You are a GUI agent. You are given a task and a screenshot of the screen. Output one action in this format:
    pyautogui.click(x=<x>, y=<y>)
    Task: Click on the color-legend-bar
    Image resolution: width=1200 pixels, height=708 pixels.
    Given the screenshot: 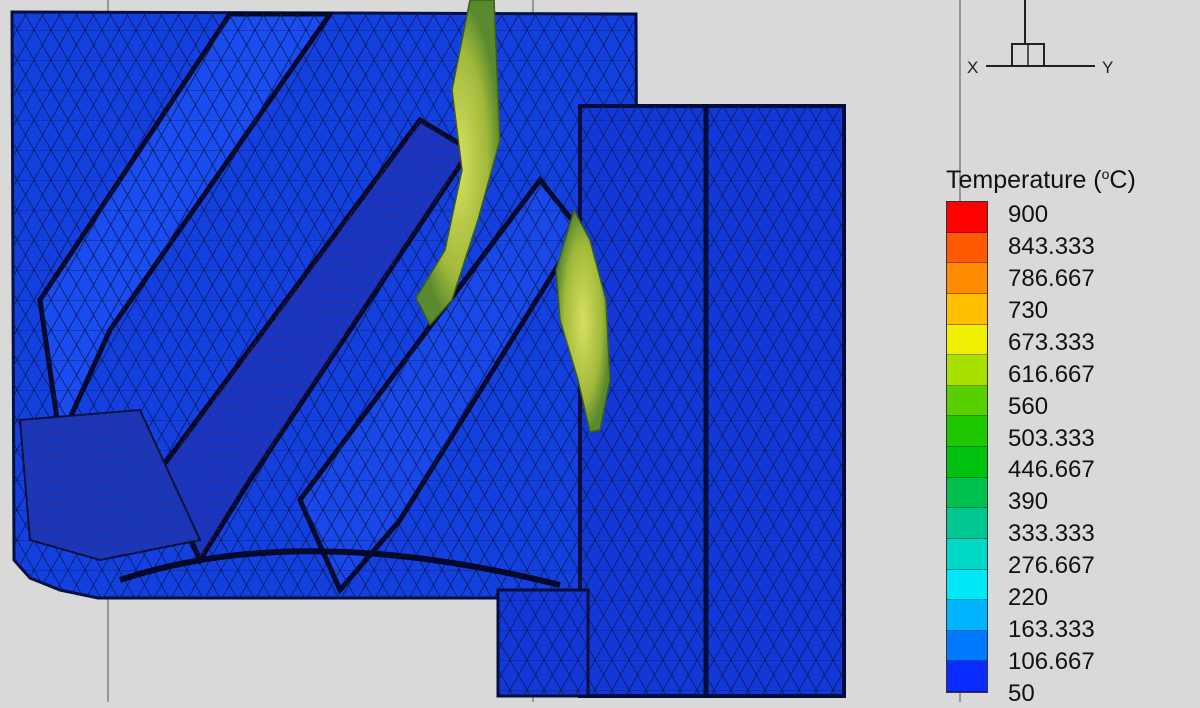 What is the action you would take?
    pyautogui.click(x=967, y=447)
    